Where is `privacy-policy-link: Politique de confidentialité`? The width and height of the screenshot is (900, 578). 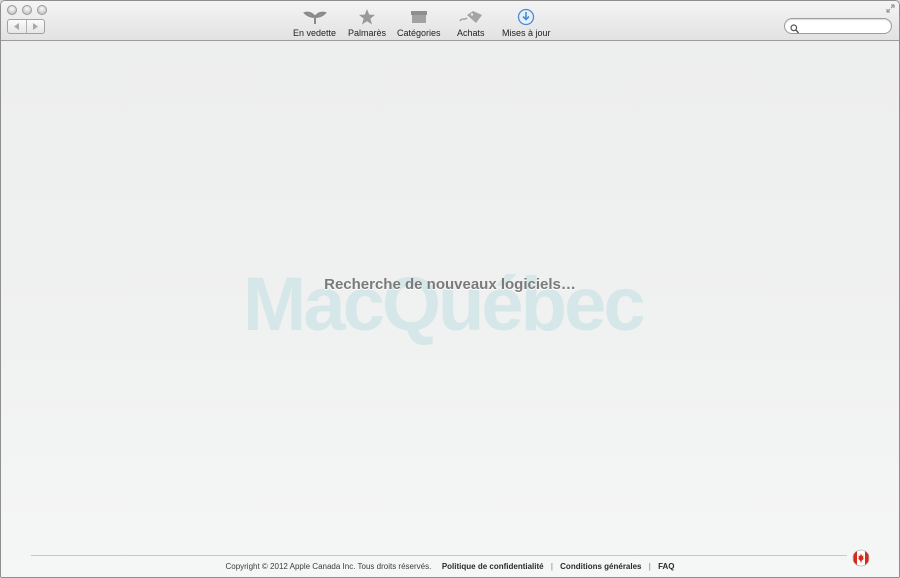
privacy-policy-link: Politique de confidentialité is located at coordinates (493, 566).